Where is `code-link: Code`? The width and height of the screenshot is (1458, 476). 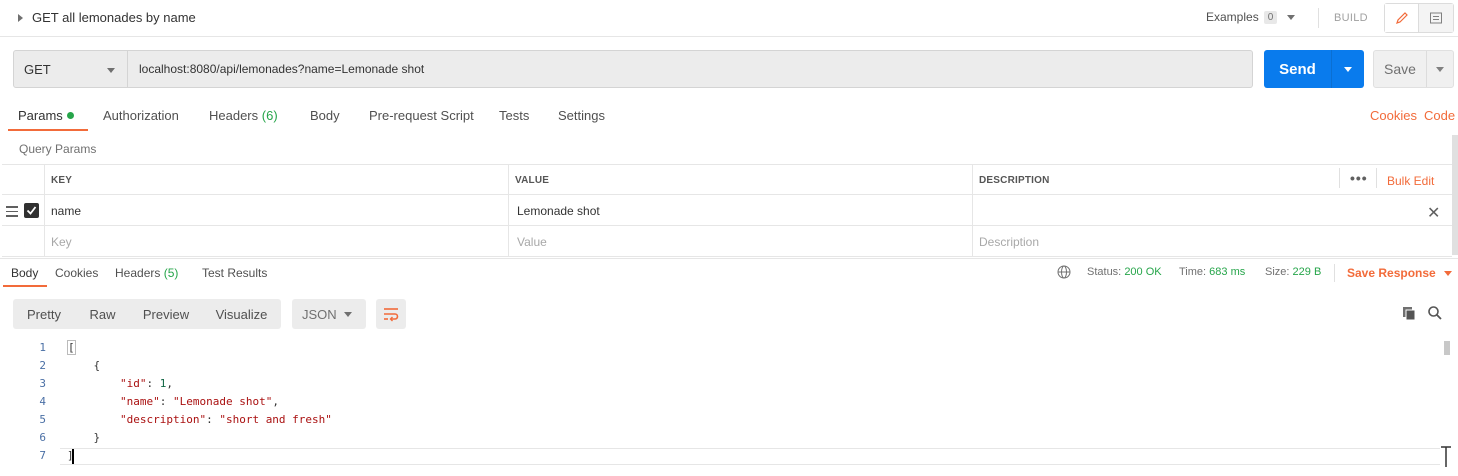
code-link: Code is located at coordinates (1439, 115).